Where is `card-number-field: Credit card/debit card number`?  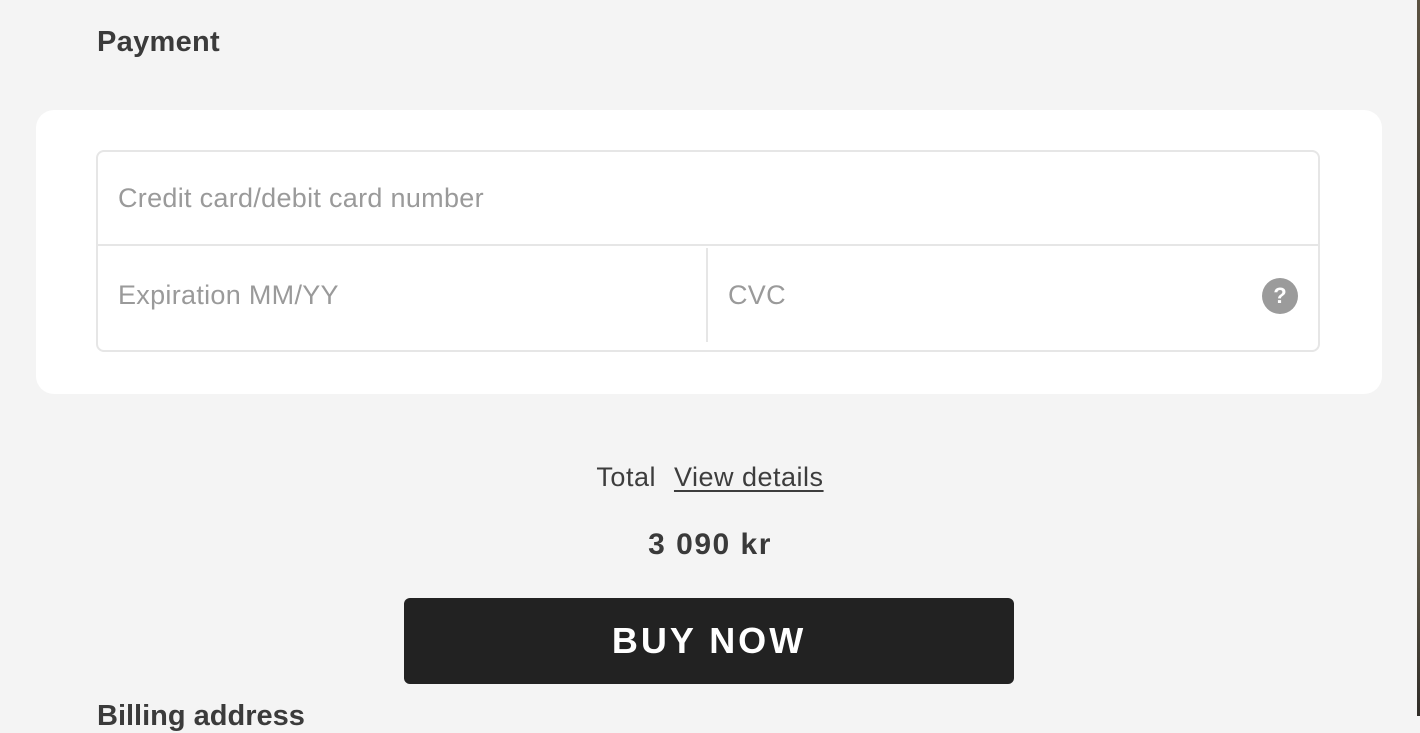
card-number-field: Credit card/debit card number is located at coordinates (708, 199).